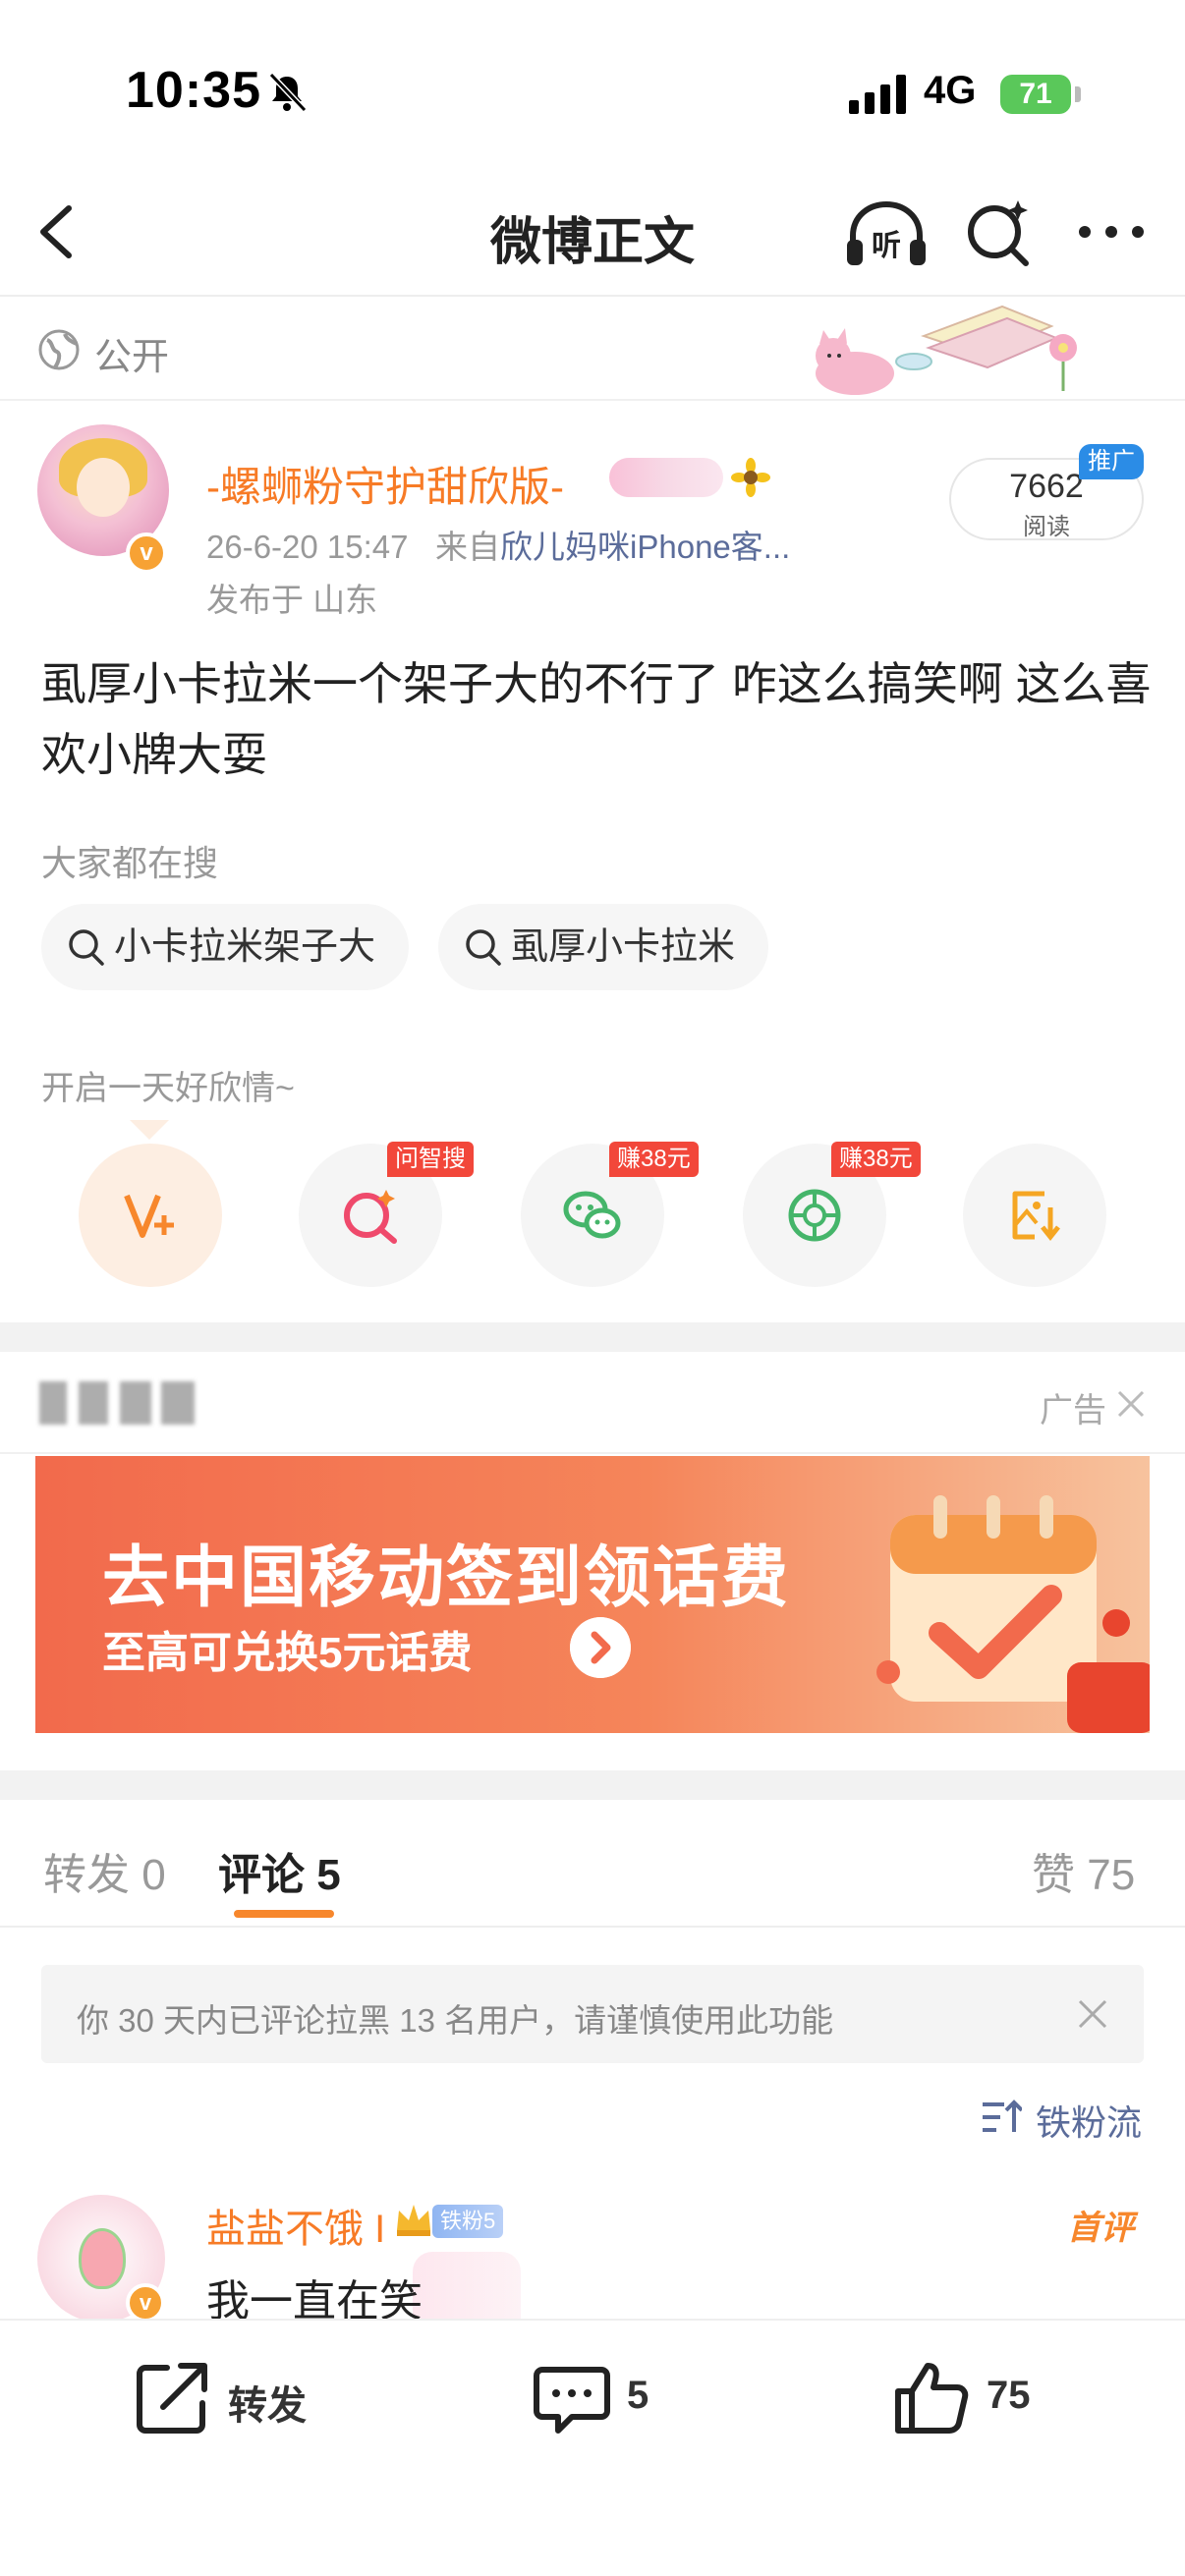 The height and width of the screenshot is (2576, 1185). What do you see at coordinates (468, 547) in the screenshot?
I see `source-prefix: 来自` at bounding box center [468, 547].